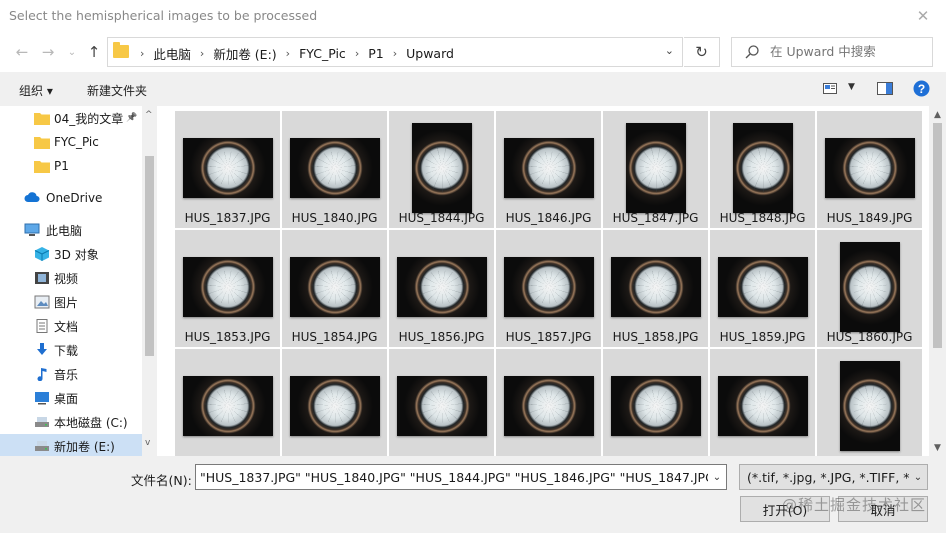 The width and height of the screenshot is (946, 533). I want to click on view-options-icon, so click(830, 88).